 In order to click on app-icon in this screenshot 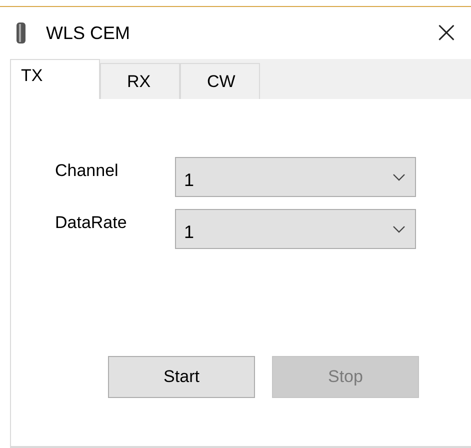, I will do `click(21, 33)`.